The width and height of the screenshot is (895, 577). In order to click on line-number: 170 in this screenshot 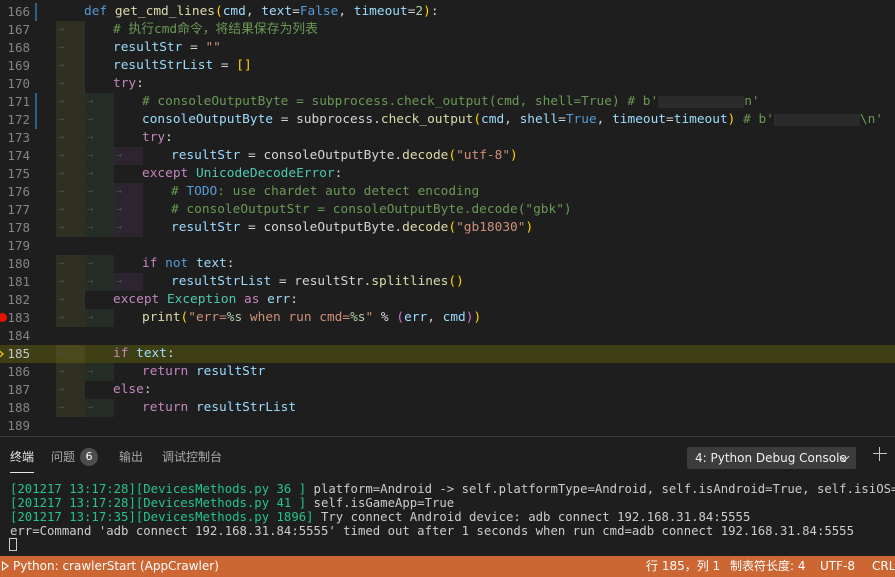, I will do `click(15, 84)`.